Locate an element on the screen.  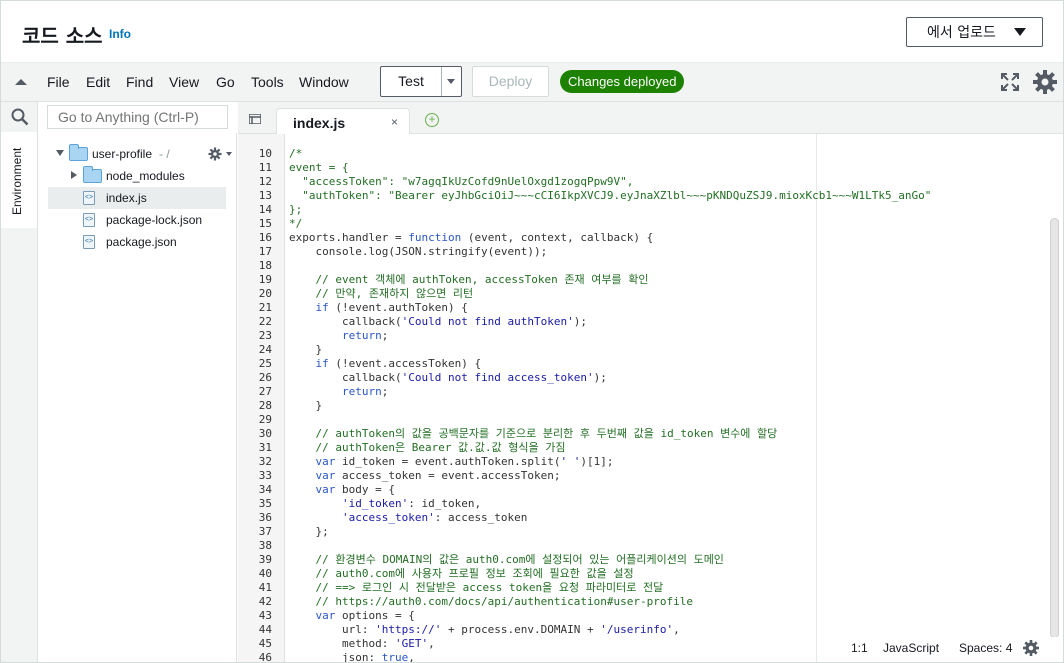
code-line: 36 'access_token': access_token is located at coordinates (654, 518).